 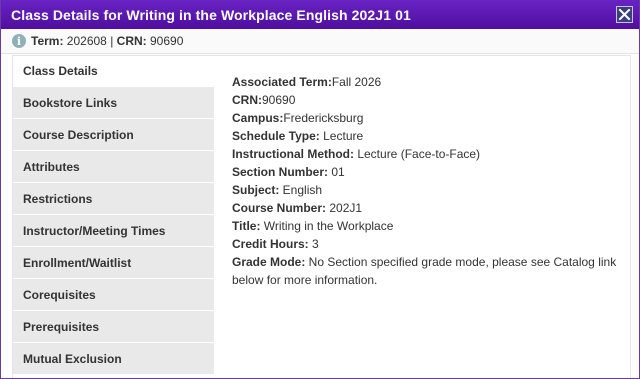 I want to click on detail-label: Credit Hours:, so click(x=270, y=244).